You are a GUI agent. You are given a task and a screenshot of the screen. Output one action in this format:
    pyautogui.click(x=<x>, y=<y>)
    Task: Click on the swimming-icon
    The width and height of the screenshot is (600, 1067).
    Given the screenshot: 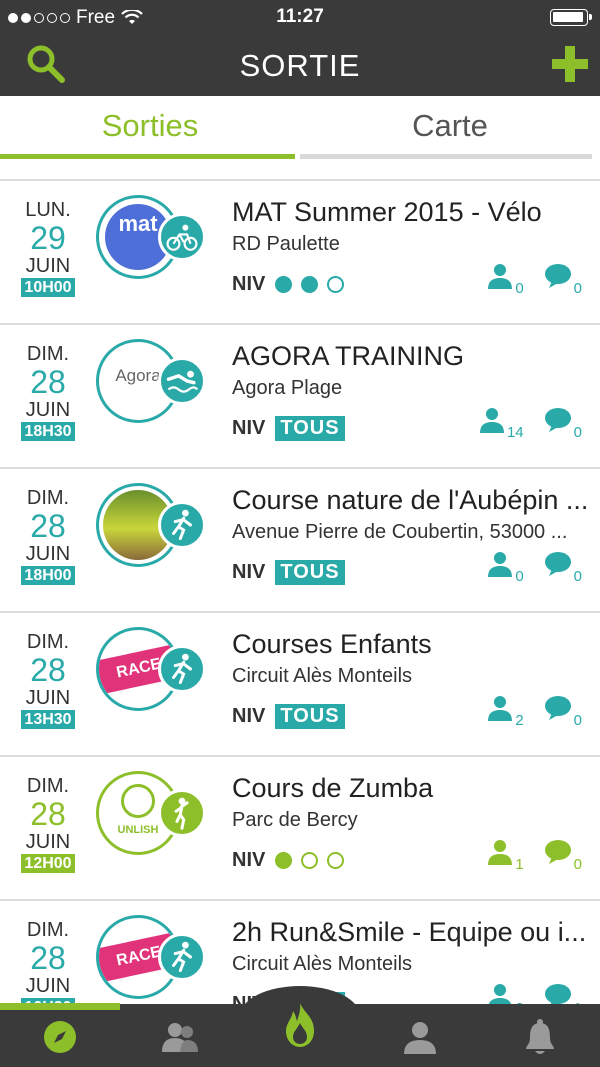 What is the action you would take?
    pyautogui.click(x=182, y=381)
    